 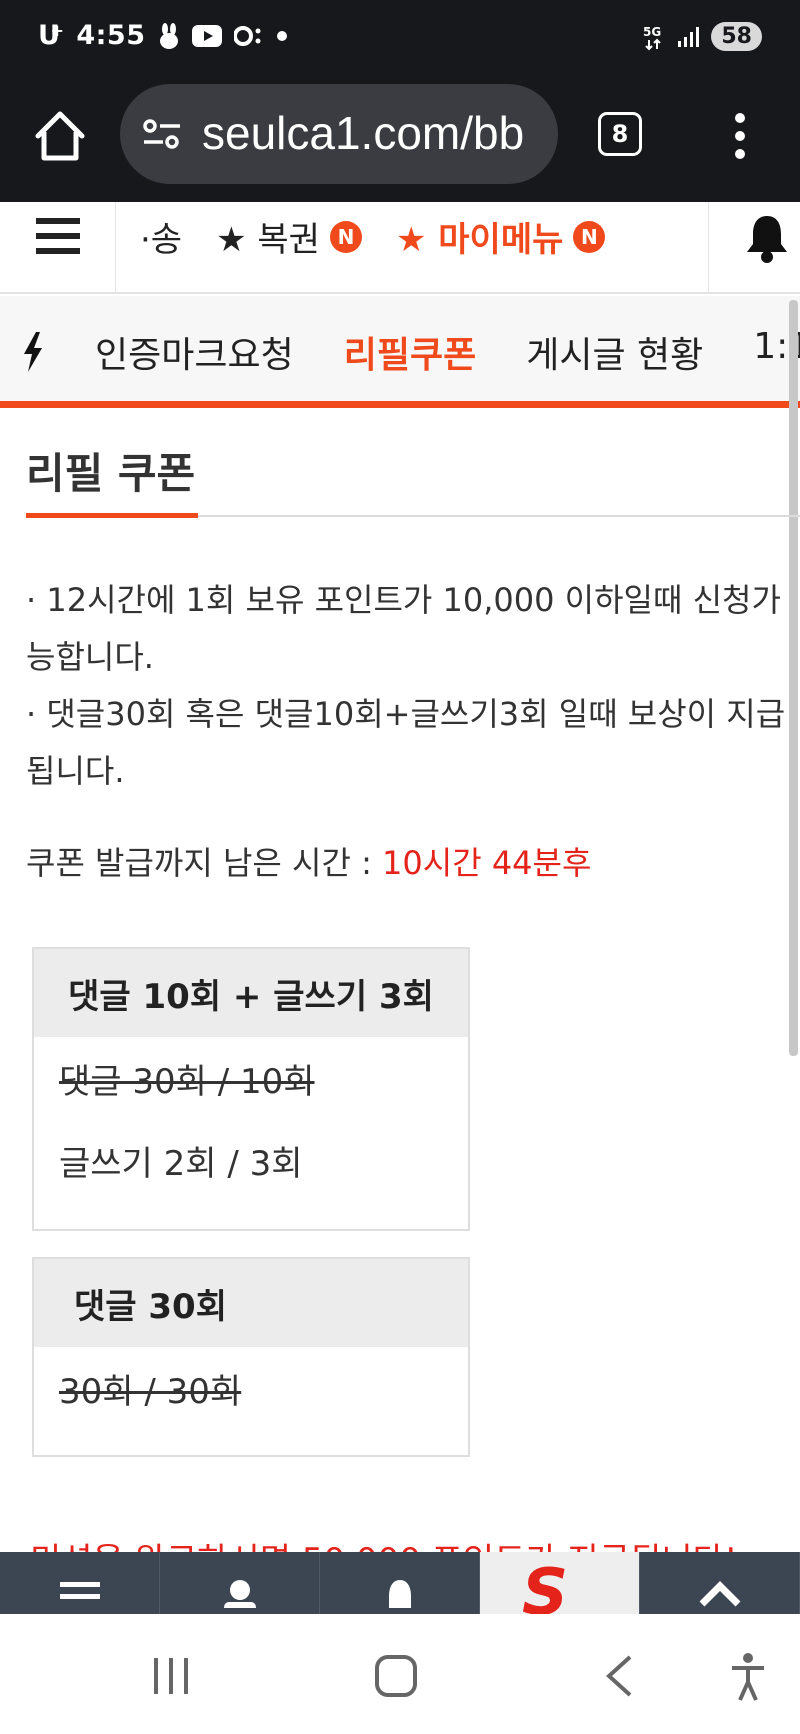 I want to click on bottom-notification-button, so click(x=400, y=1583).